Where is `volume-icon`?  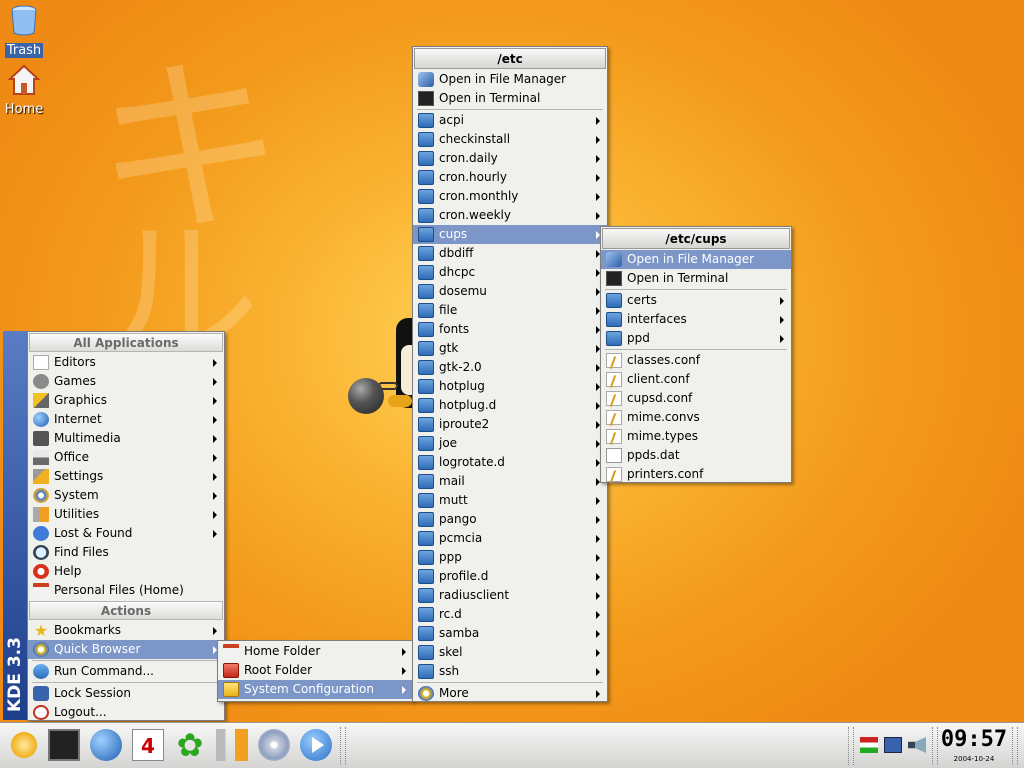 volume-icon is located at coordinates (917, 745).